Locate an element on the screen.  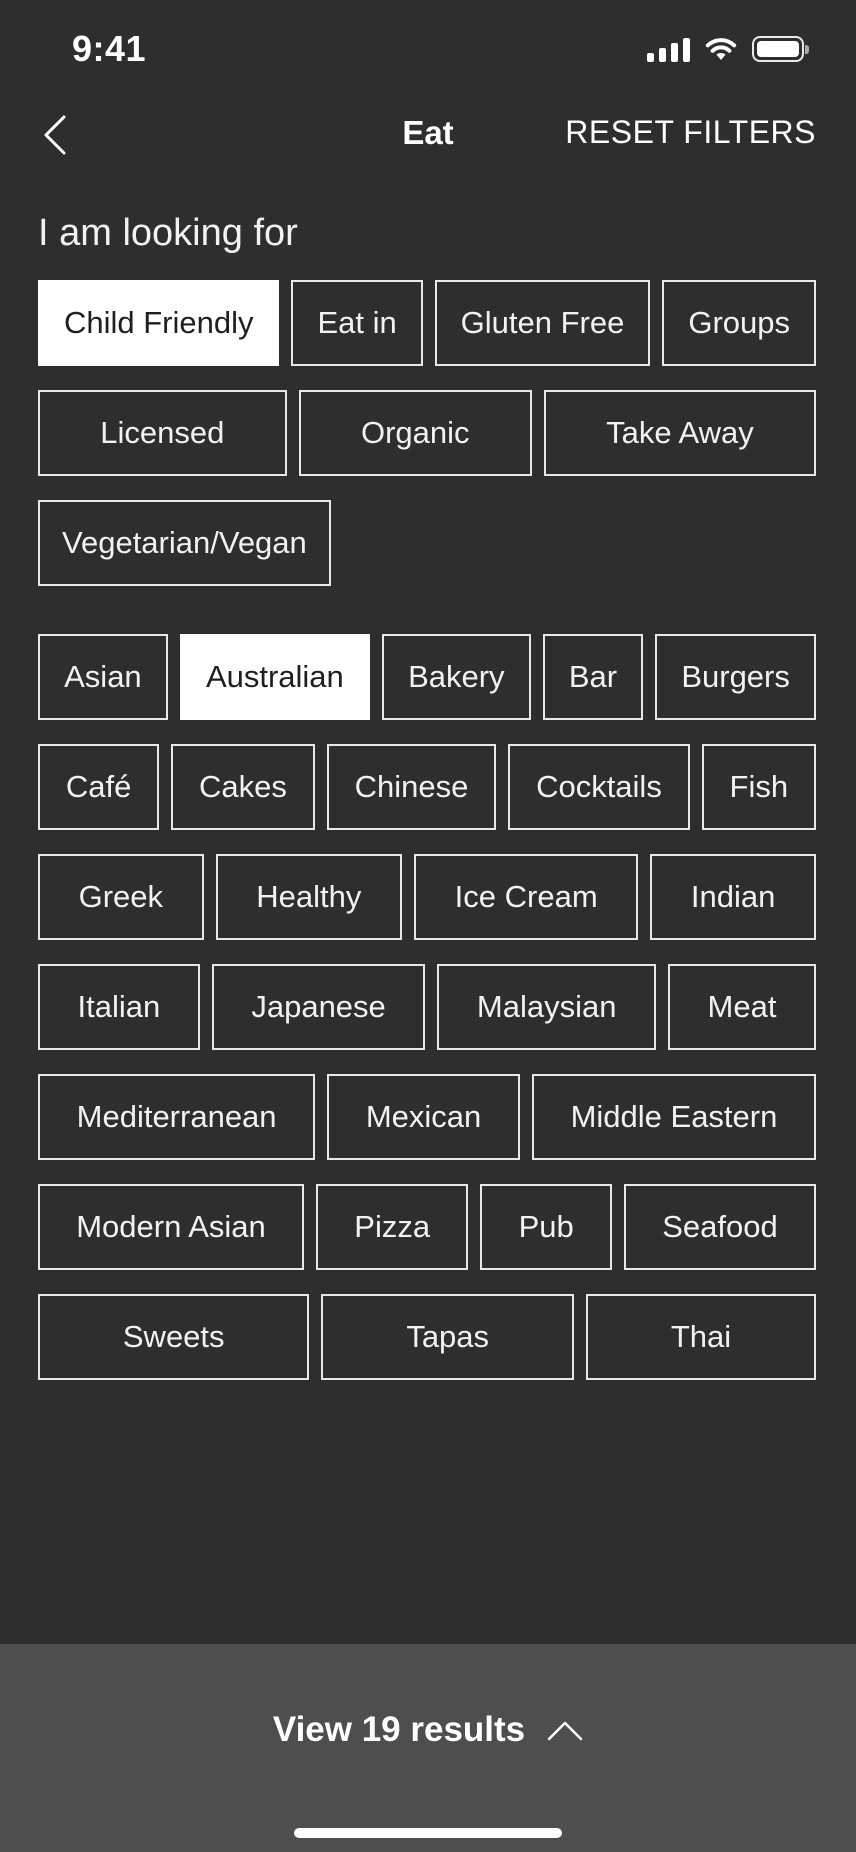
cuisine-chip-fish: Fish is located at coordinates (758, 787).